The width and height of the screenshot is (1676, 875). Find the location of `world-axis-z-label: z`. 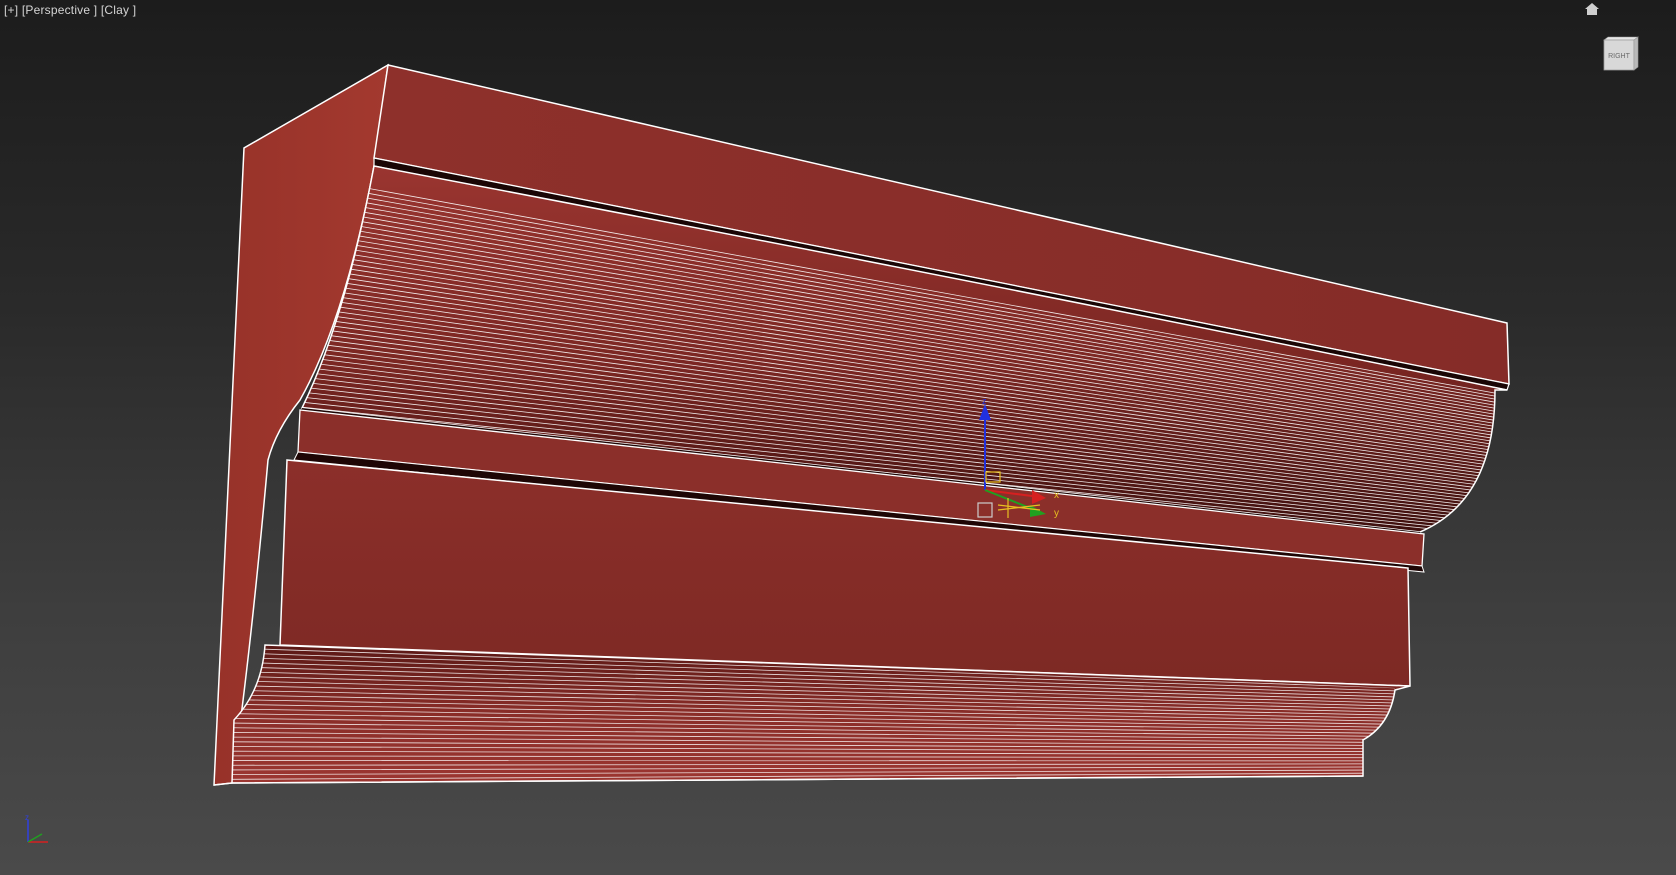

world-axis-z-label: z is located at coordinates (27, 817).